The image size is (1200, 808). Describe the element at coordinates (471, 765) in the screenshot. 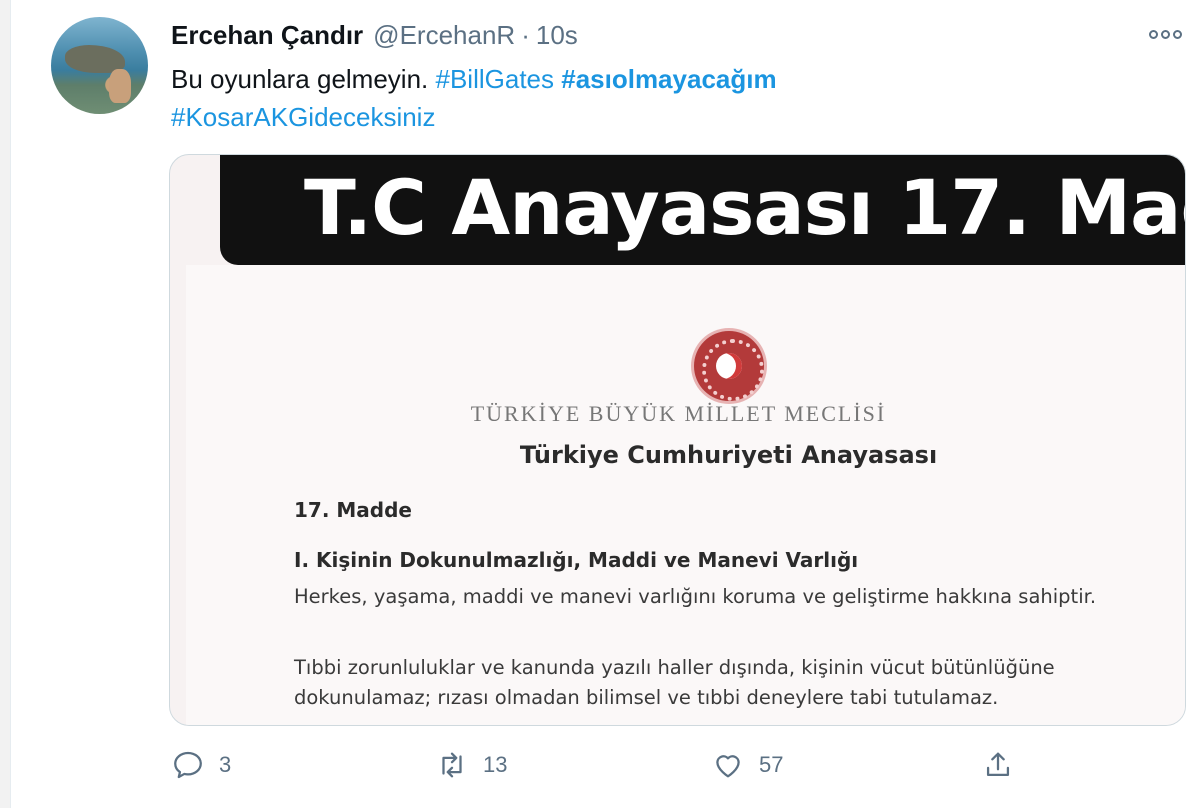

I see `retweet-button: 13` at that location.